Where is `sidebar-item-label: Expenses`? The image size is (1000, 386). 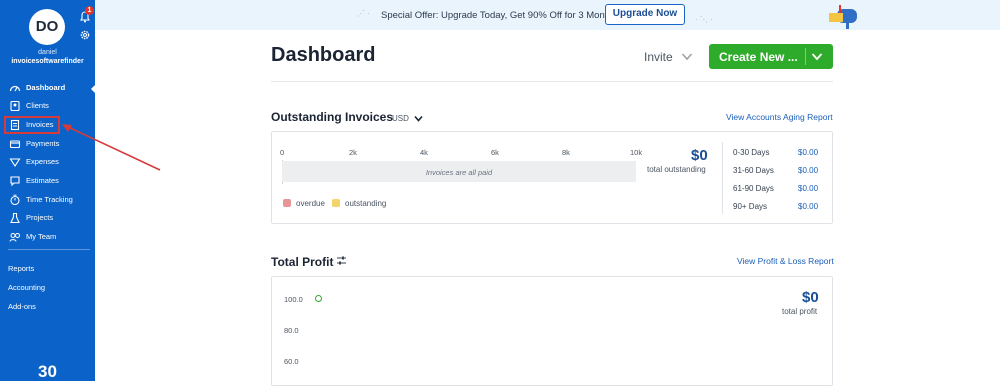
sidebar-item-label: Expenses is located at coordinates (42, 161).